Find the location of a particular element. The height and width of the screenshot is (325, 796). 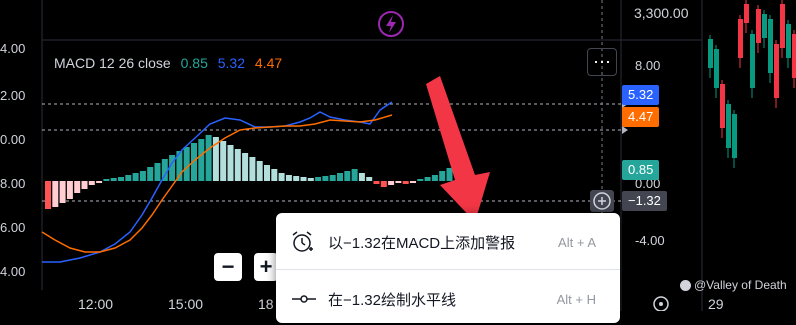

signal-badge: 4.47 is located at coordinates (641, 117).